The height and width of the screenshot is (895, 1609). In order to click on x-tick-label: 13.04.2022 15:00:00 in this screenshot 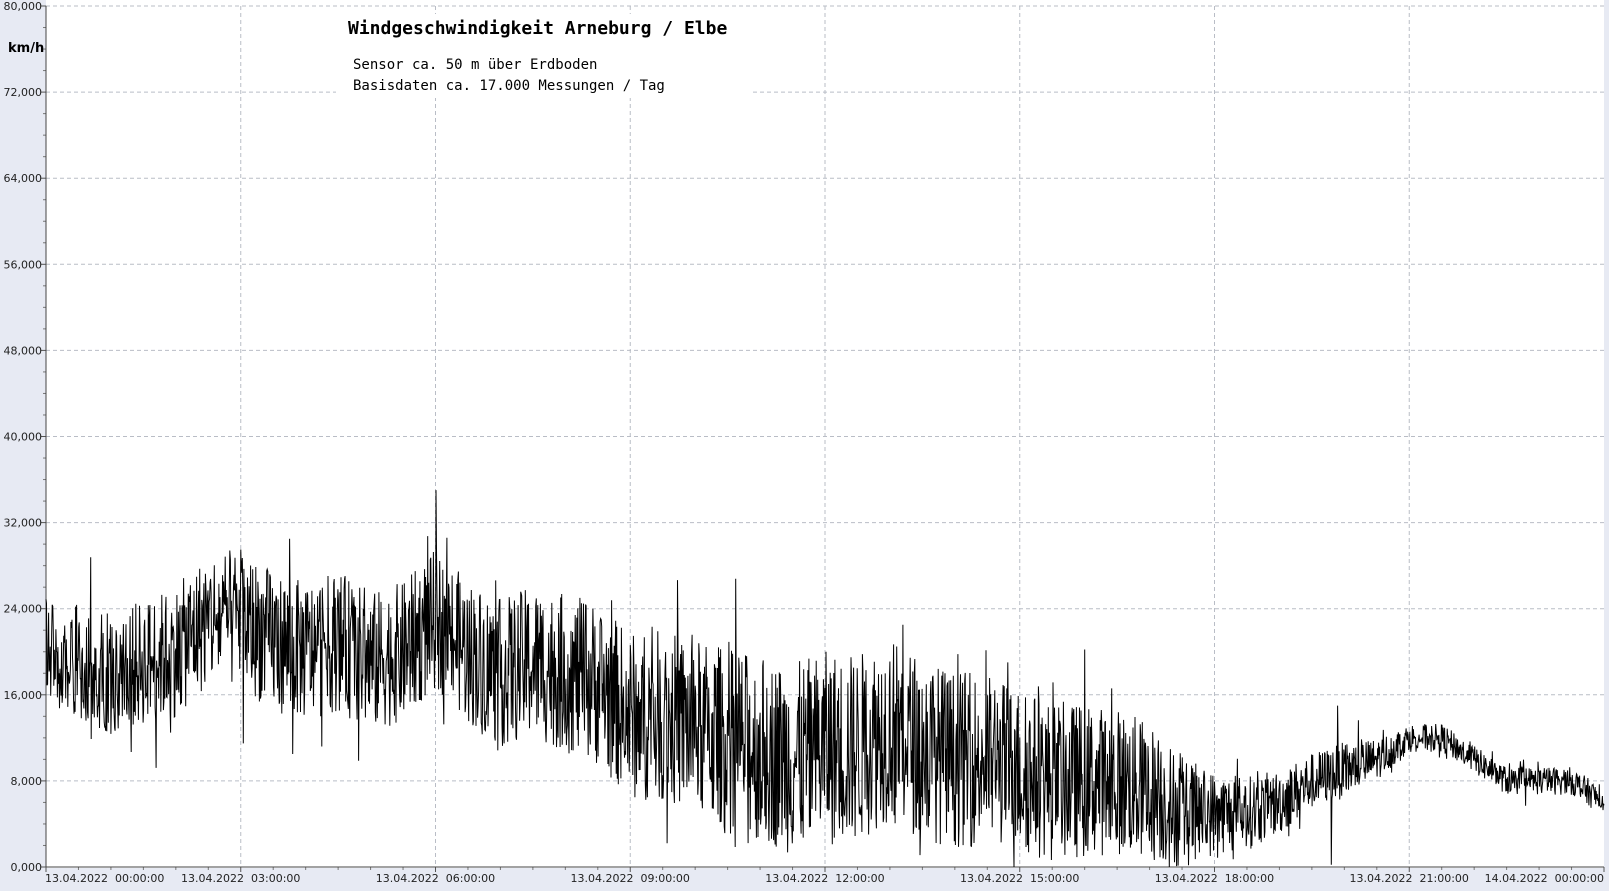, I will do `click(1019, 878)`.